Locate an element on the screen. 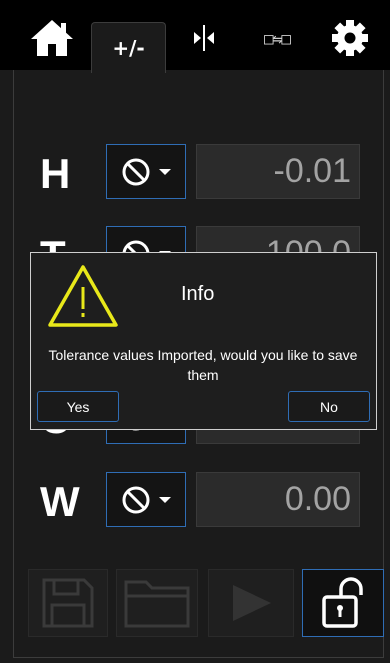  mode-dropdown-w is located at coordinates (146, 499).